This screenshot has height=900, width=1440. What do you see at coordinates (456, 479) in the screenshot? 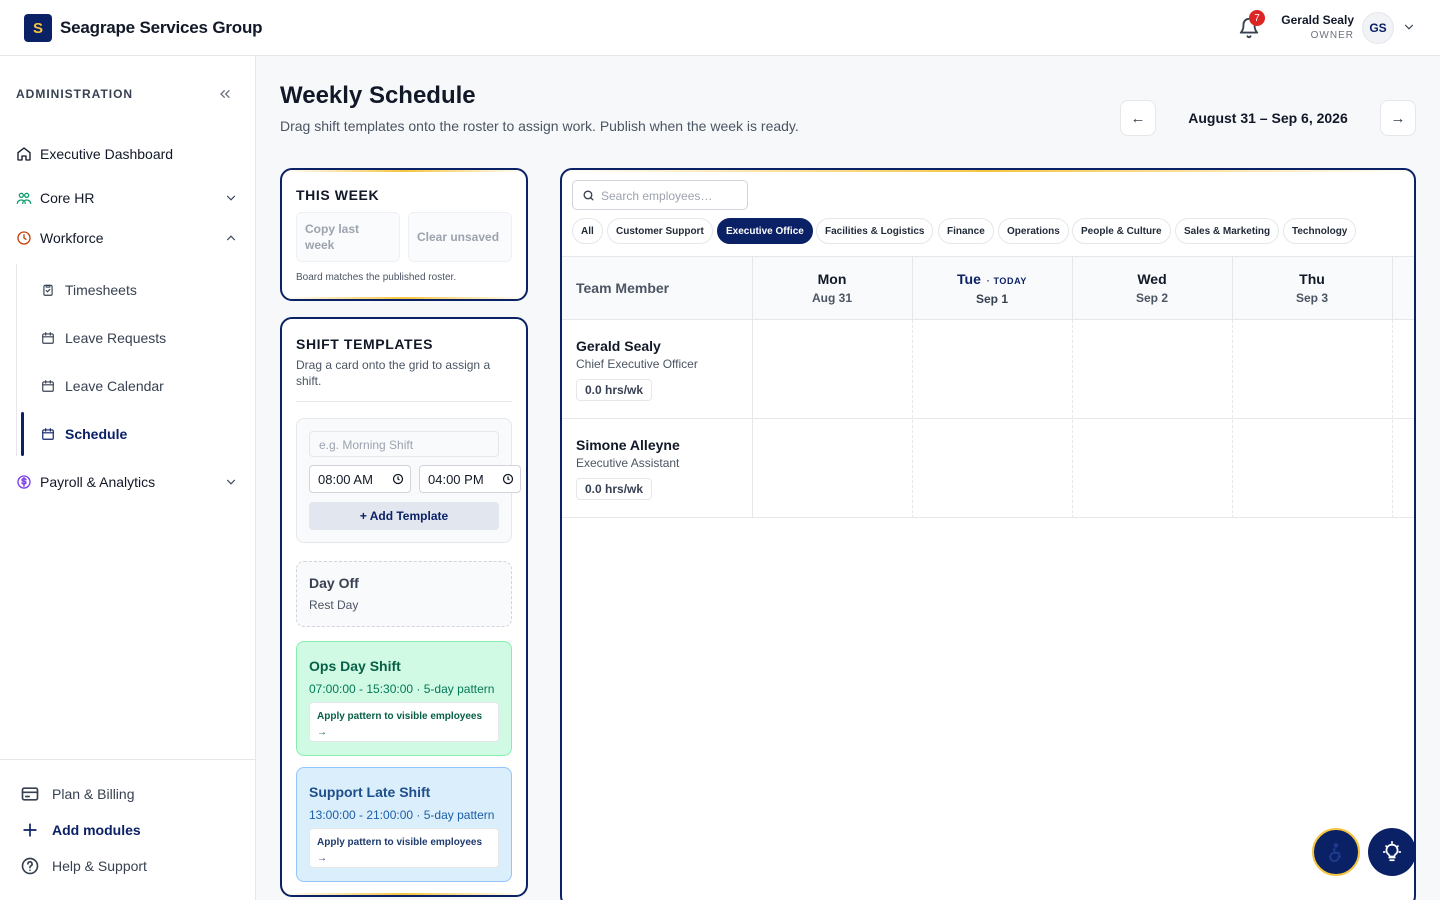
I see `end-time-value: 04:00 PM` at bounding box center [456, 479].